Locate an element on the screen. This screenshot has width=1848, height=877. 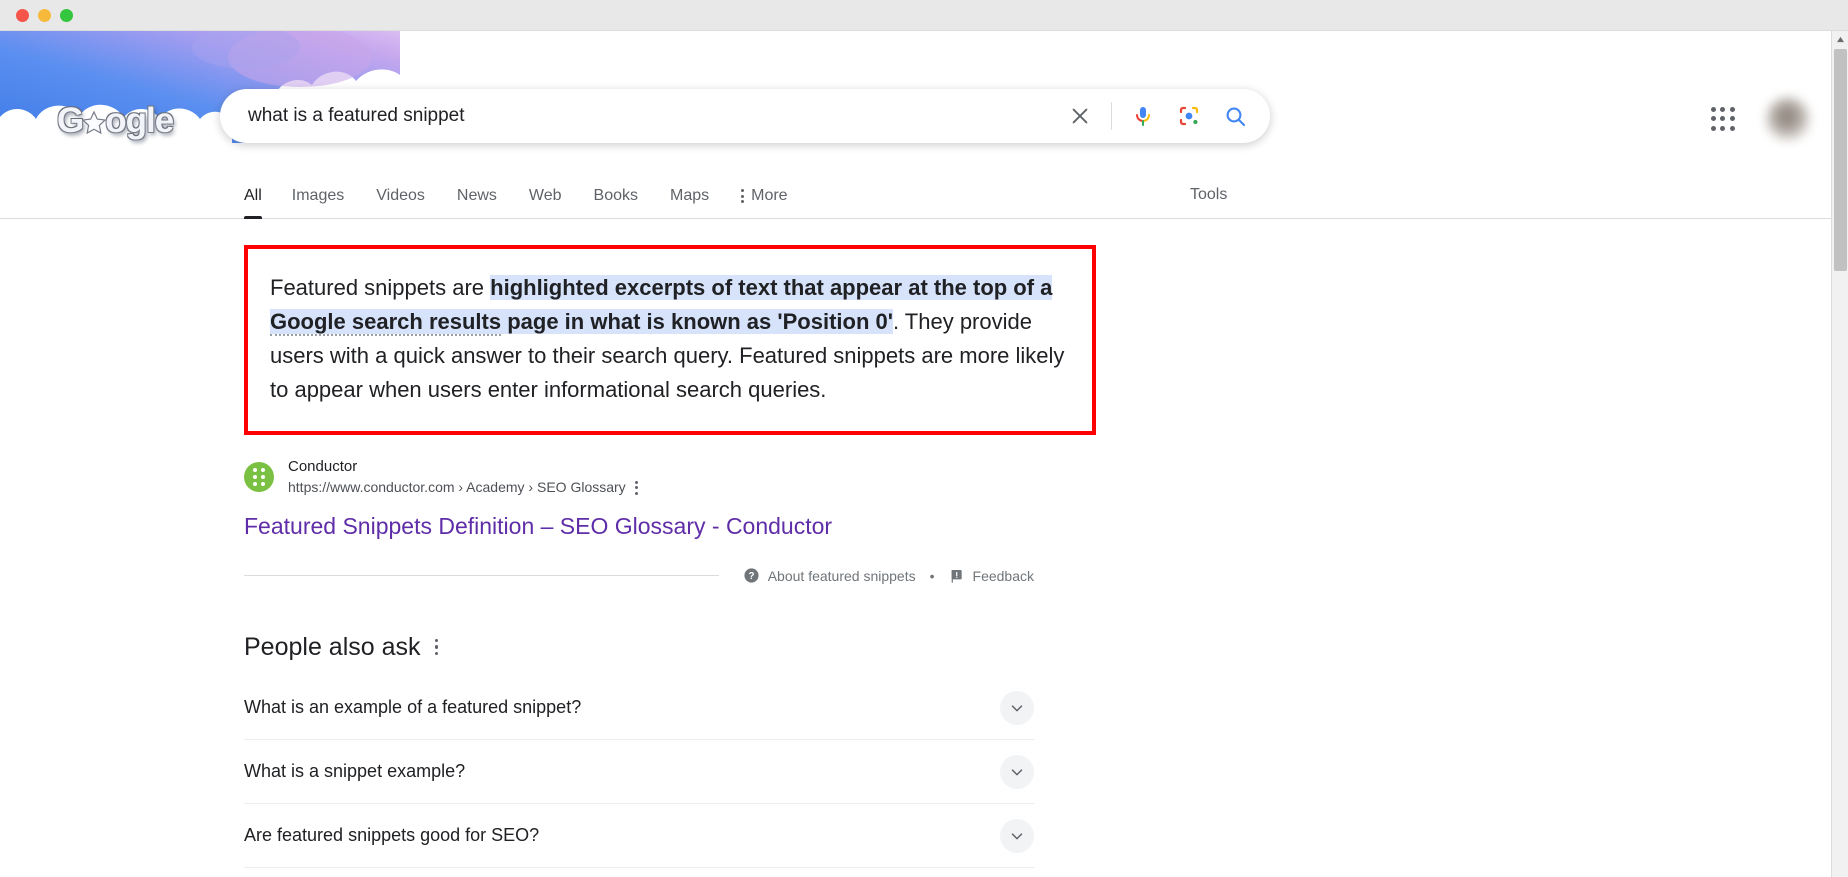
vertical-scrollbar is located at coordinates (1839, 454).